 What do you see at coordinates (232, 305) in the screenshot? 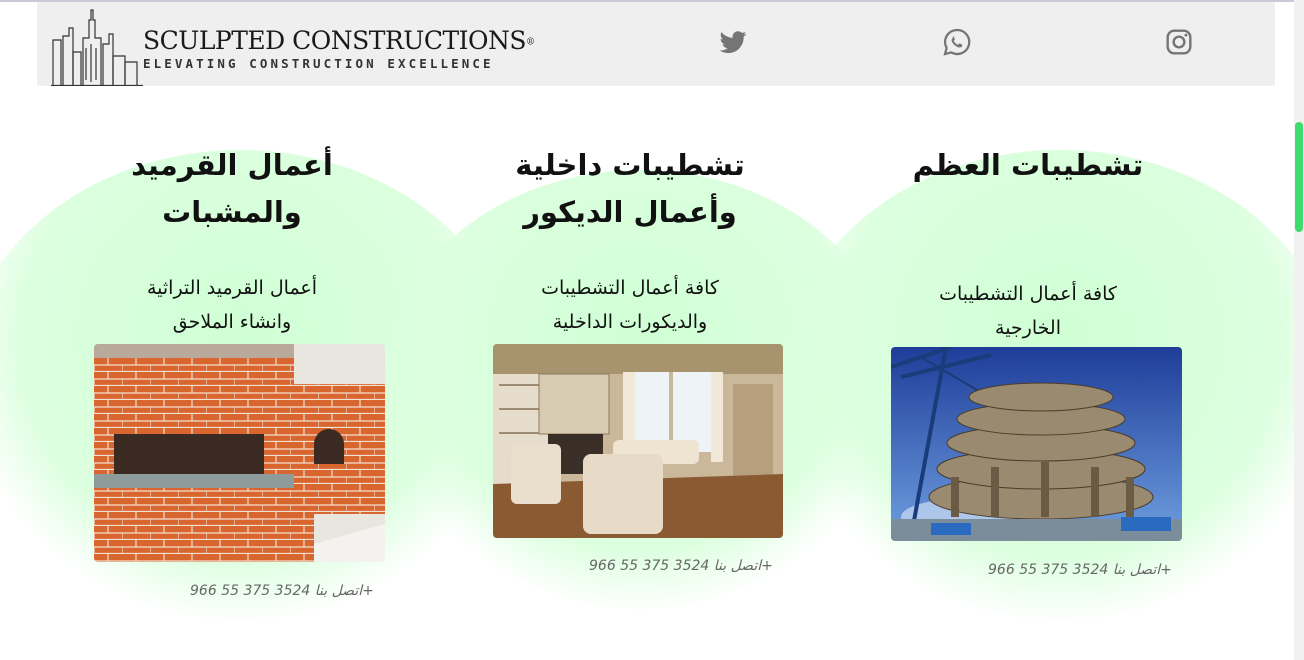
I see `service-description: أعمال القرميد التراثية وانشاء الملاحق` at bounding box center [232, 305].